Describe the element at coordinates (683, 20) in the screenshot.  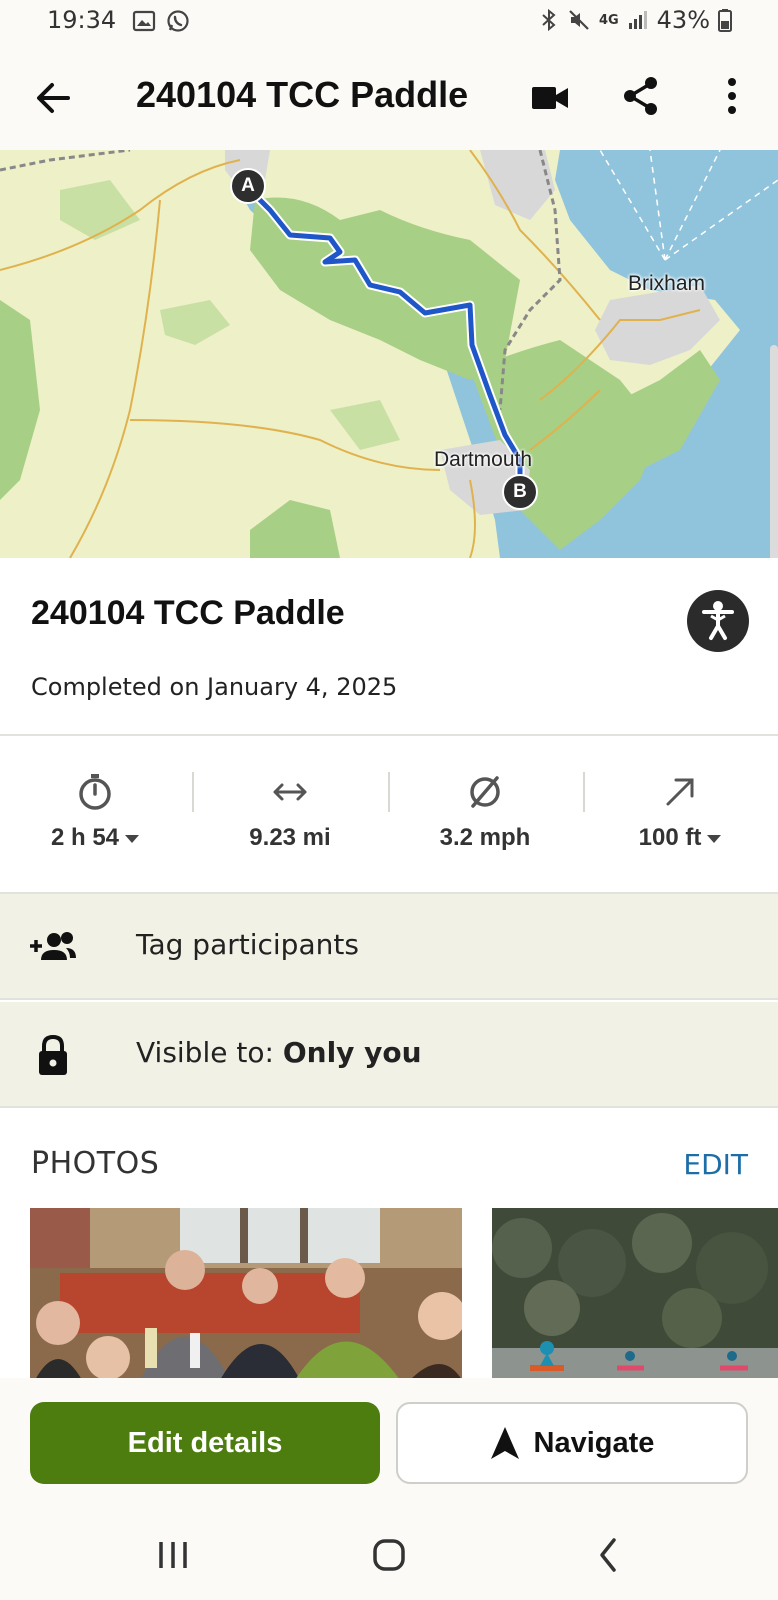
I see `battery-percent: 43%` at that location.